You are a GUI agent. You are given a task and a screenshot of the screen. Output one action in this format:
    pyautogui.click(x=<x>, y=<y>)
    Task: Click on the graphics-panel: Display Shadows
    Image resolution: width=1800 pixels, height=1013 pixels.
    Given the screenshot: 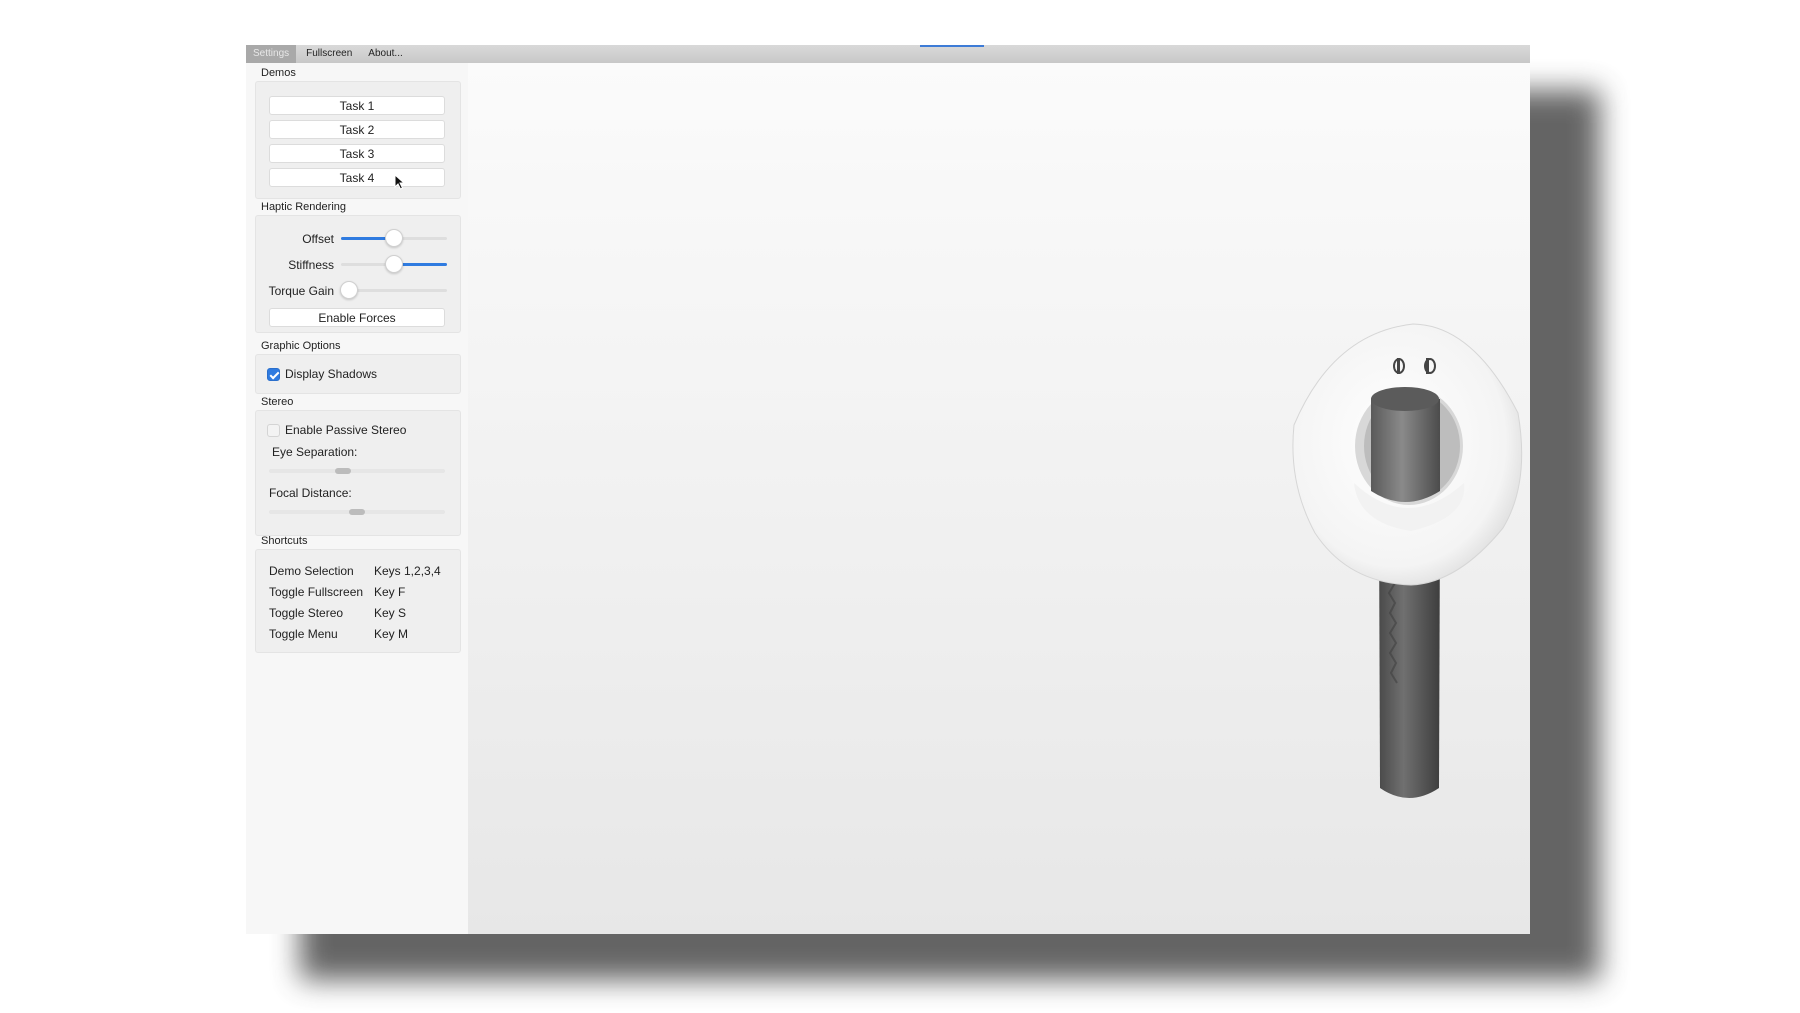 What is the action you would take?
    pyautogui.click(x=358, y=374)
    